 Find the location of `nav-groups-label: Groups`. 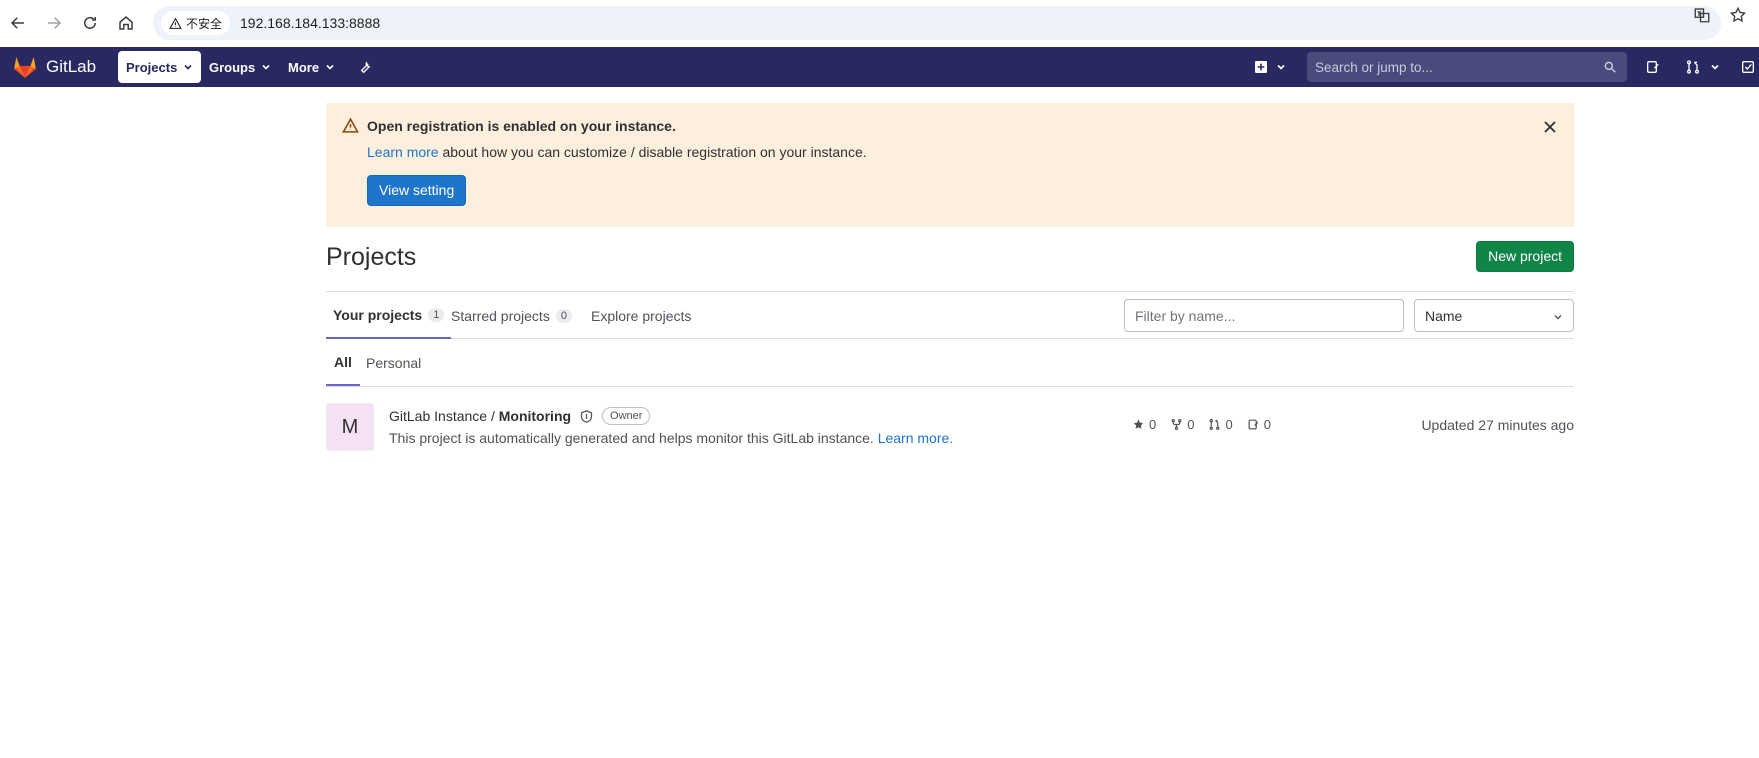

nav-groups-label: Groups is located at coordinates (232, 67).